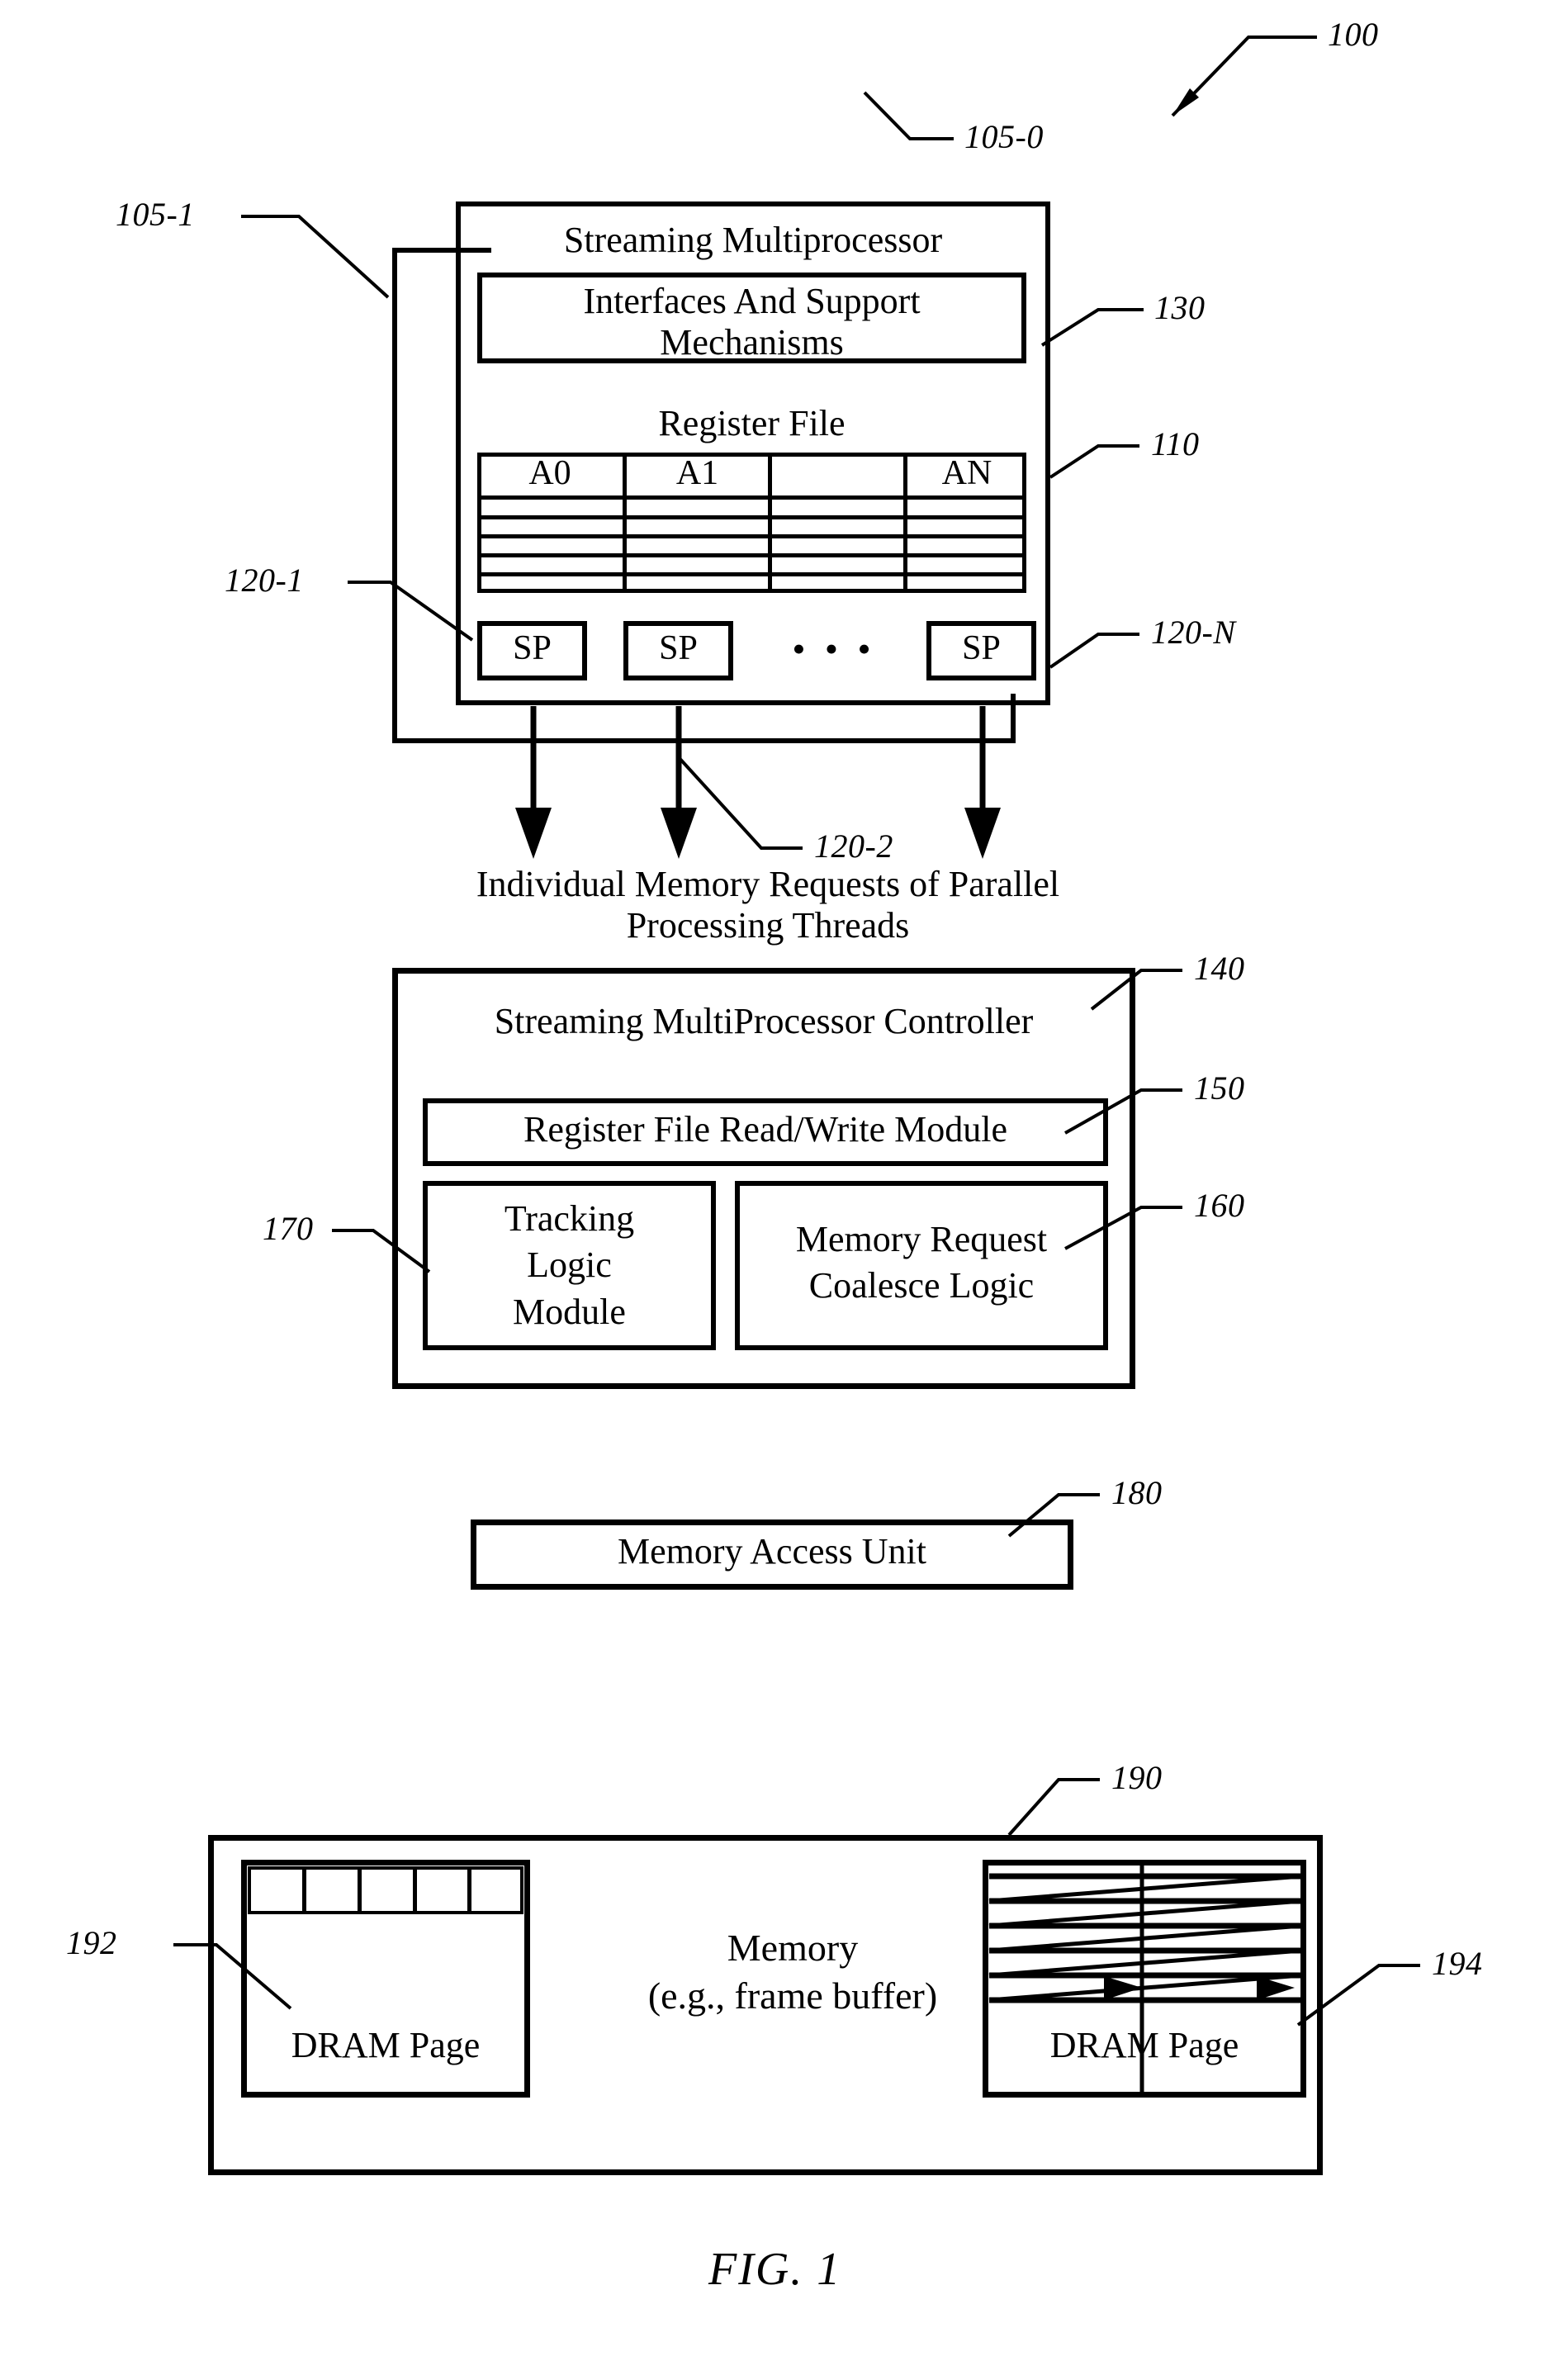 The width and height of the screenshot is (1568, 2361). What do you see at coordinates (792, 1972) in the screenshot?
I see `memory-label: Memory (e.g., frame buffer)` at bounding box center [792, 1972].